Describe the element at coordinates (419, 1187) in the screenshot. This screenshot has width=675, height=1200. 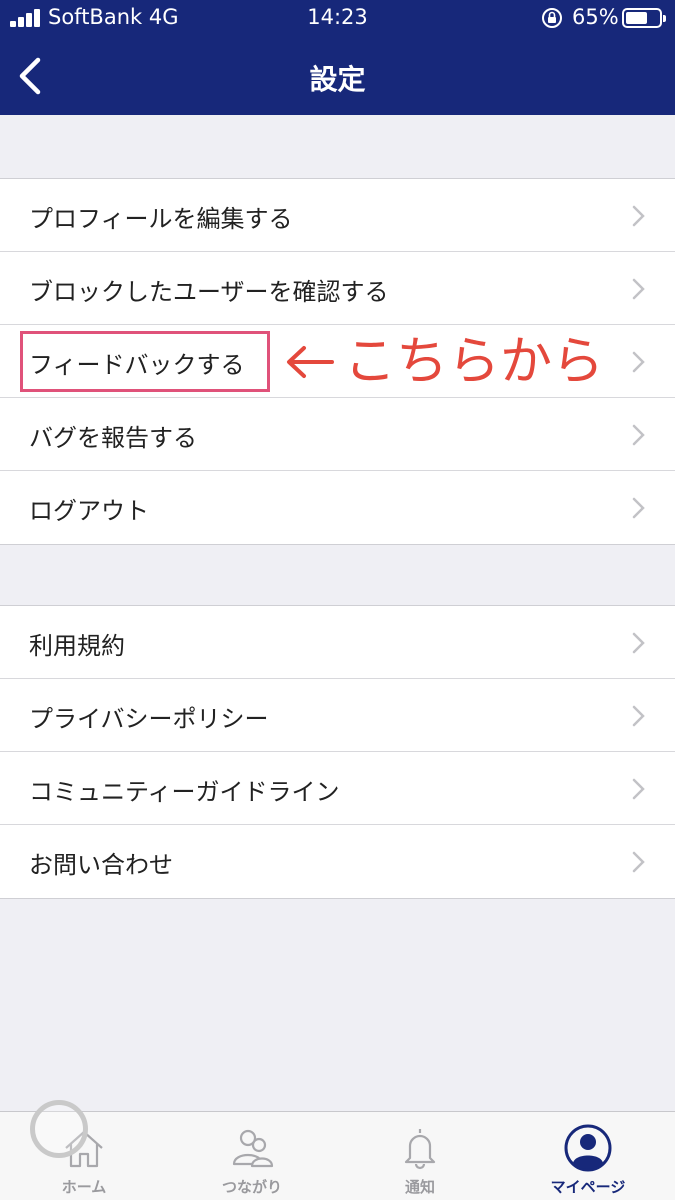
I see `tab-label: 通知` at that location.